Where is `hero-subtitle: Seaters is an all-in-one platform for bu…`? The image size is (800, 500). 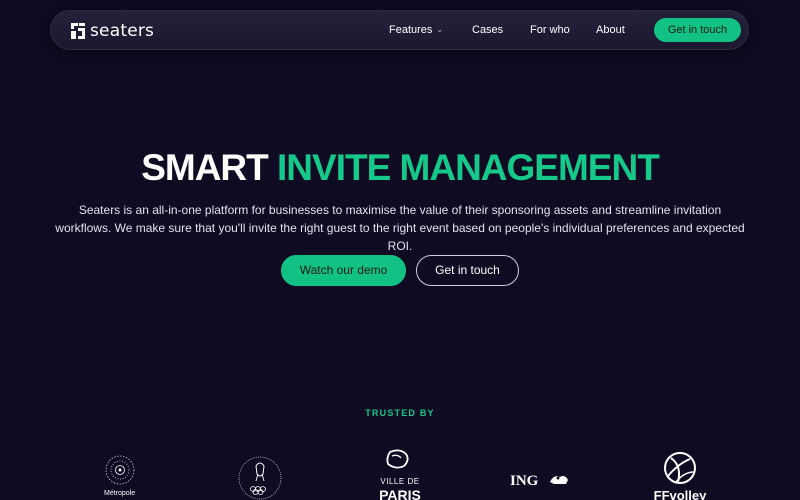
hero-subtitle: Seaters is an all-in-one platform for bu… is located at coordinates (400, 228).